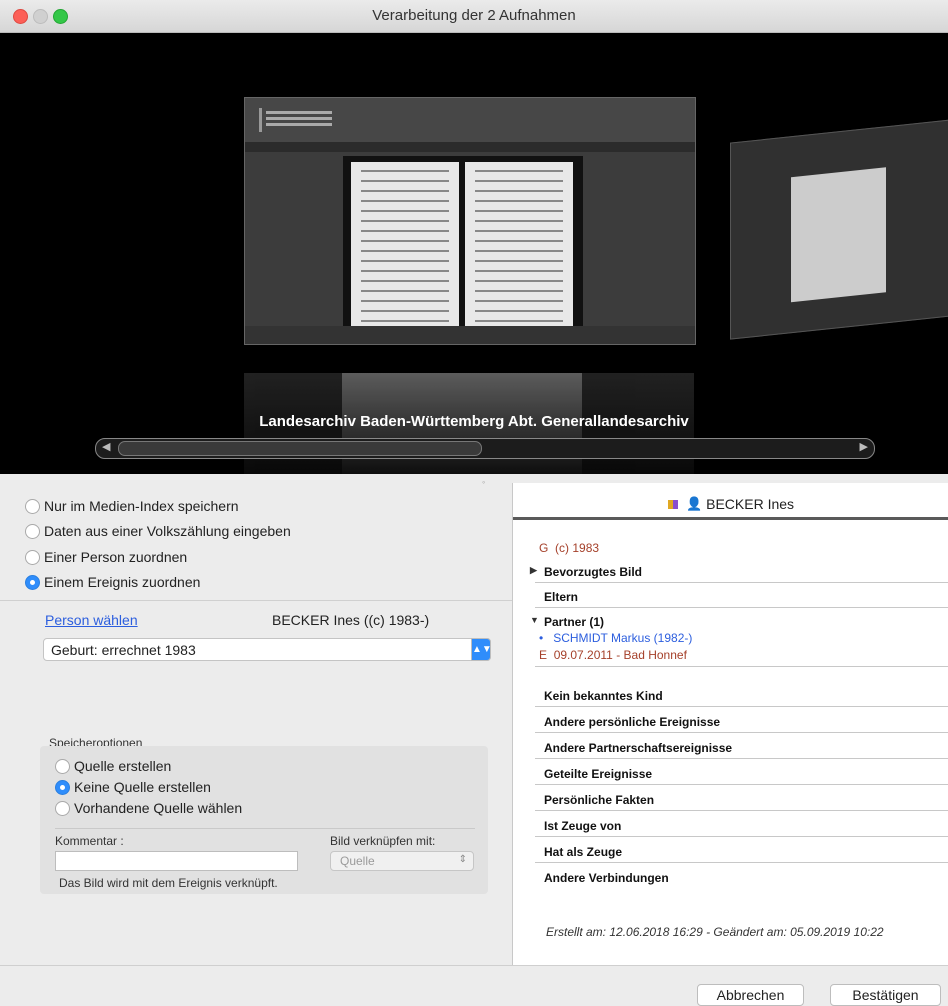  Describe the element at coordinates (694, 503) in the screenshot. I see `person-icon: 👤` at that location.